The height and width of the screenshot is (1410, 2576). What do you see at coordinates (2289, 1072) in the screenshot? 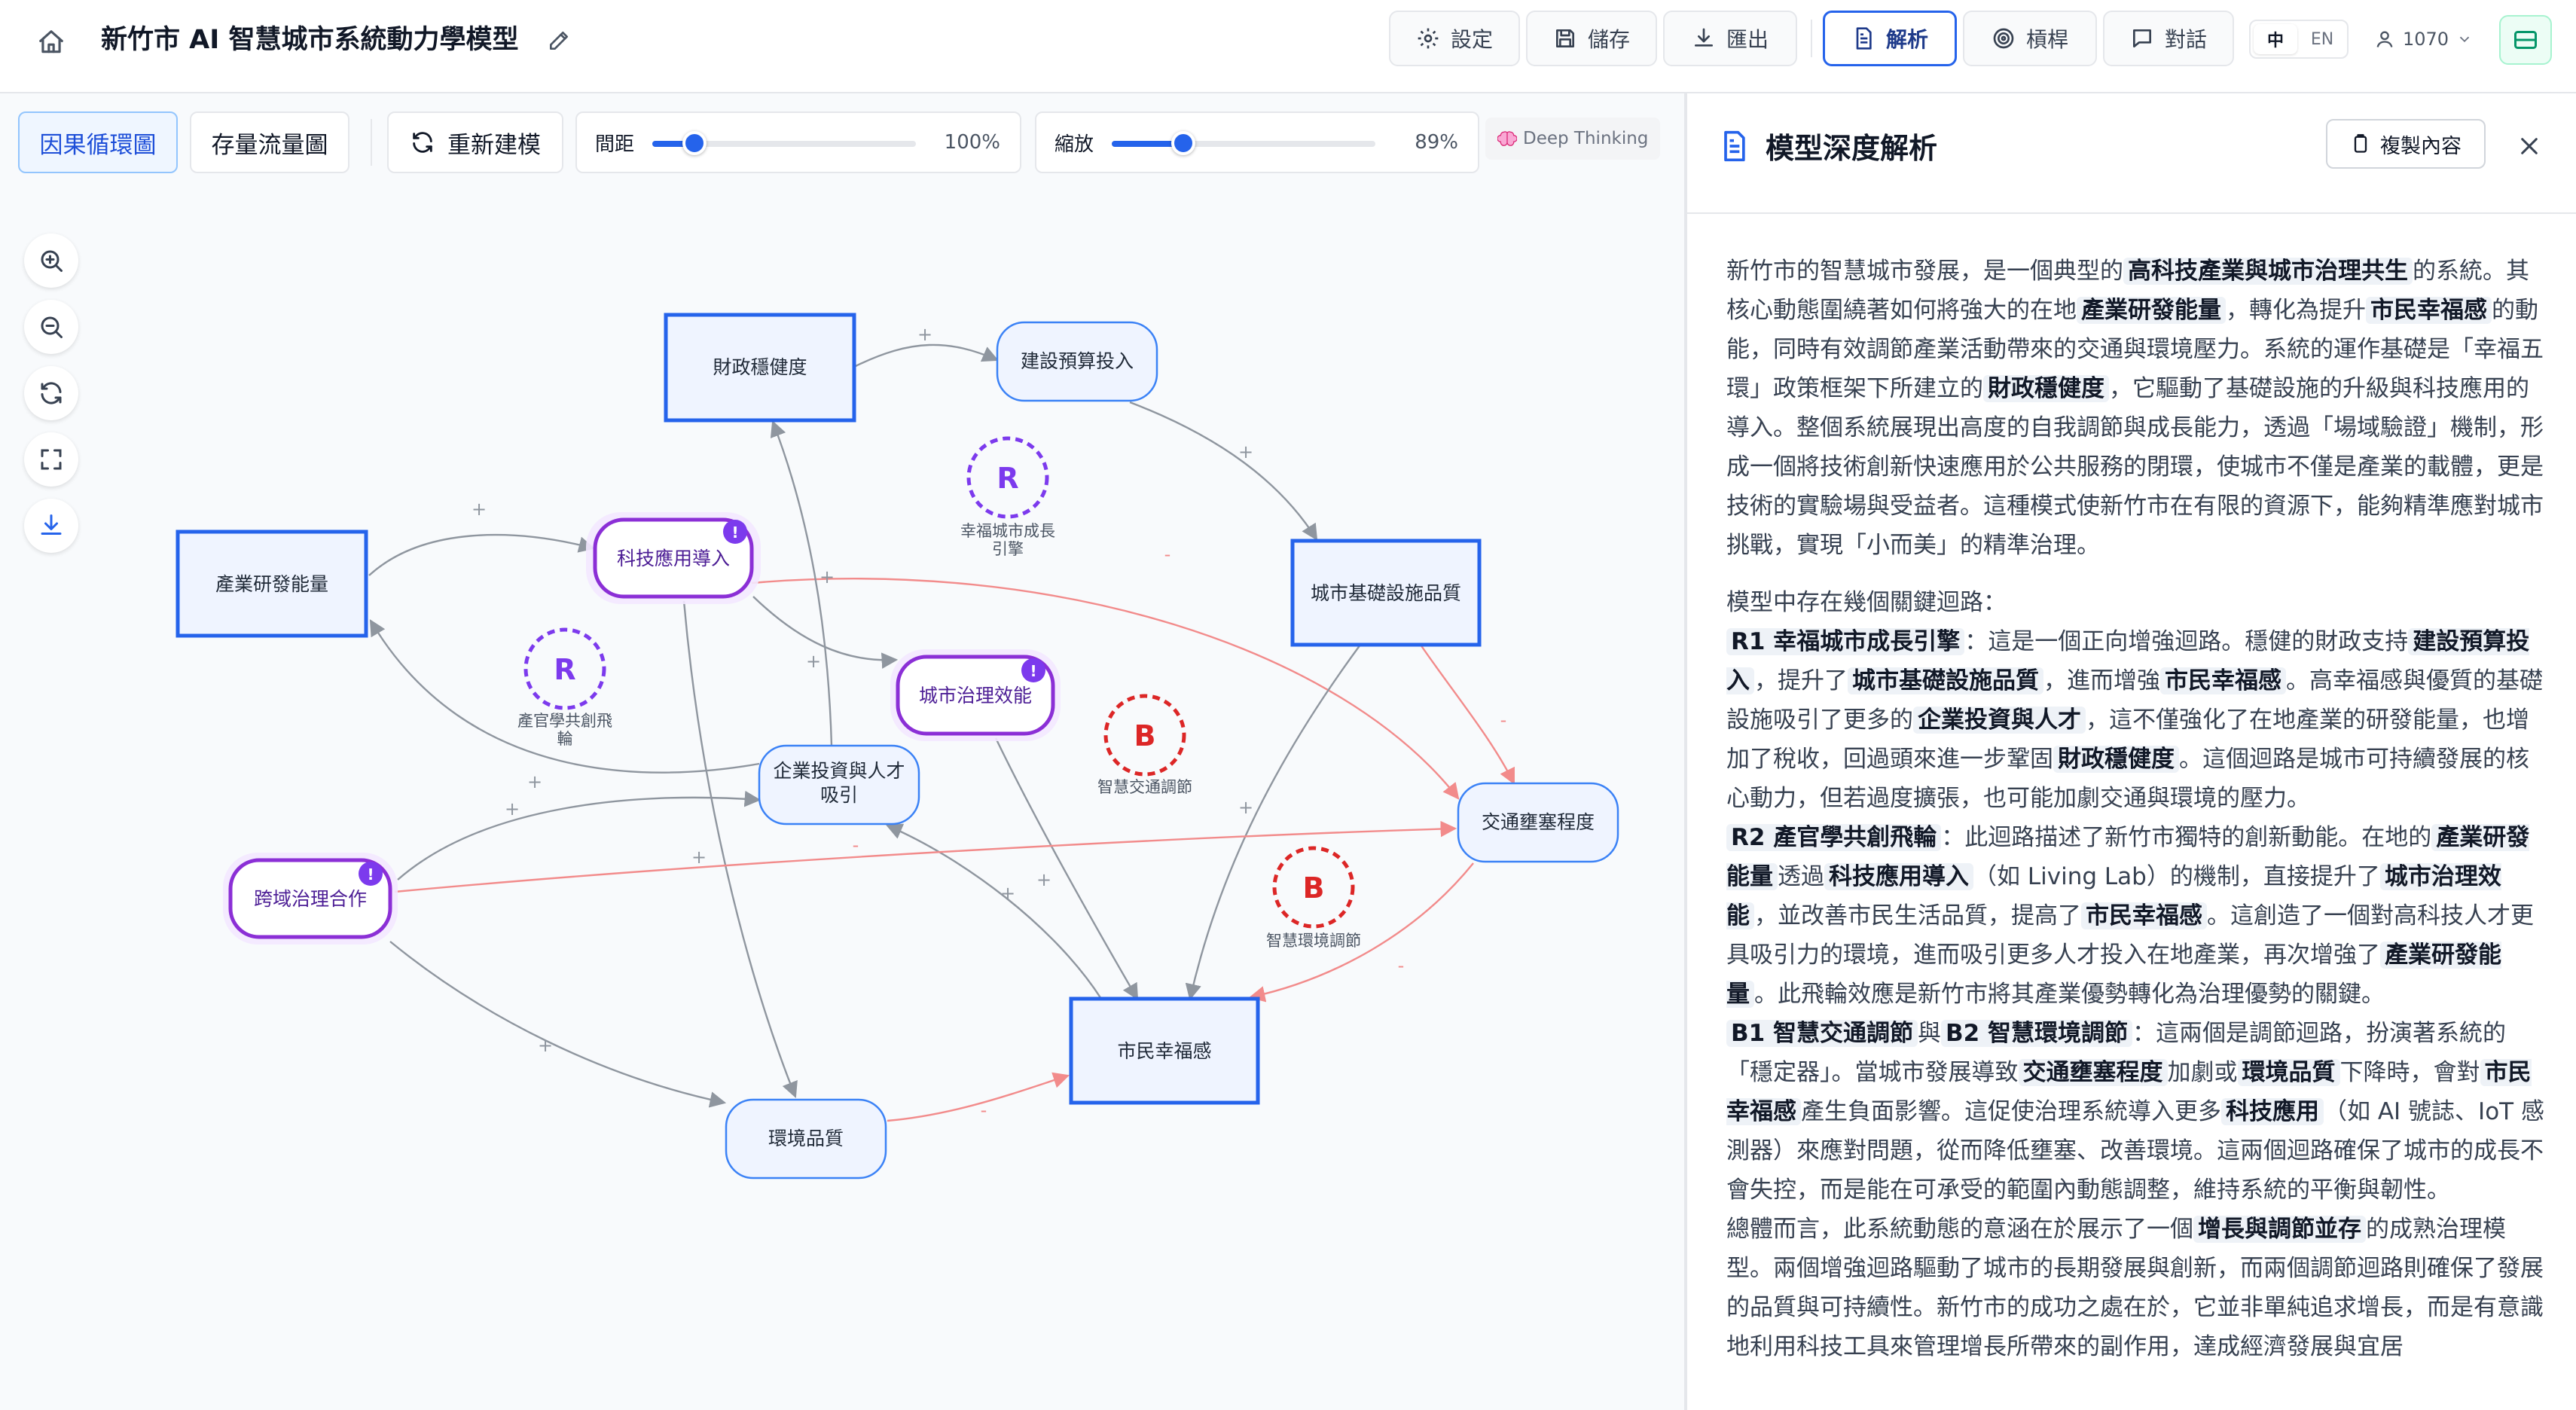
I see `highlight-term: 環境品質` at bounding box center [2289, 1072].